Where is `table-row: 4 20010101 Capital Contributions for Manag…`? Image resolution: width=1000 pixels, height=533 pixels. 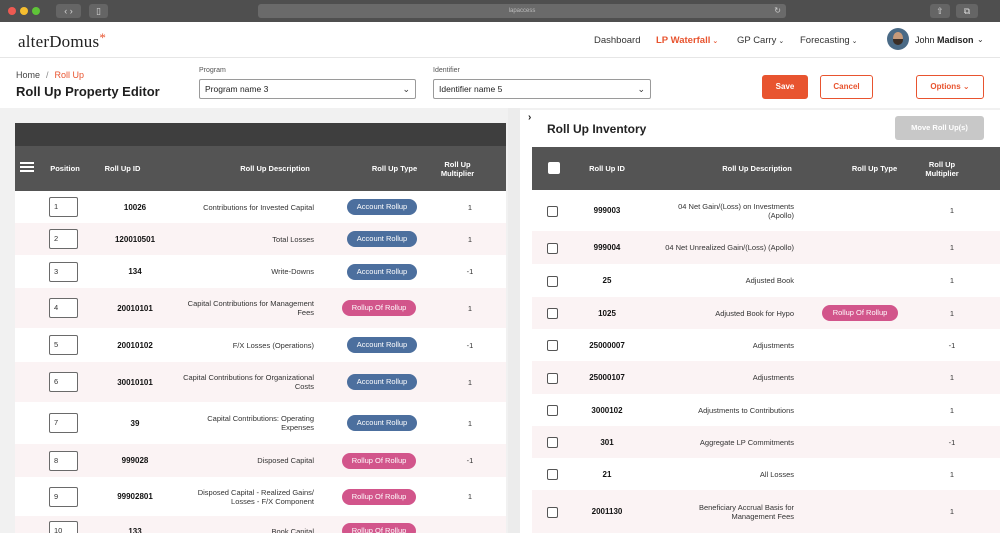 table-row: 4 20010101 Capital Contributions for Manag… is located at coordinates (260, 308).